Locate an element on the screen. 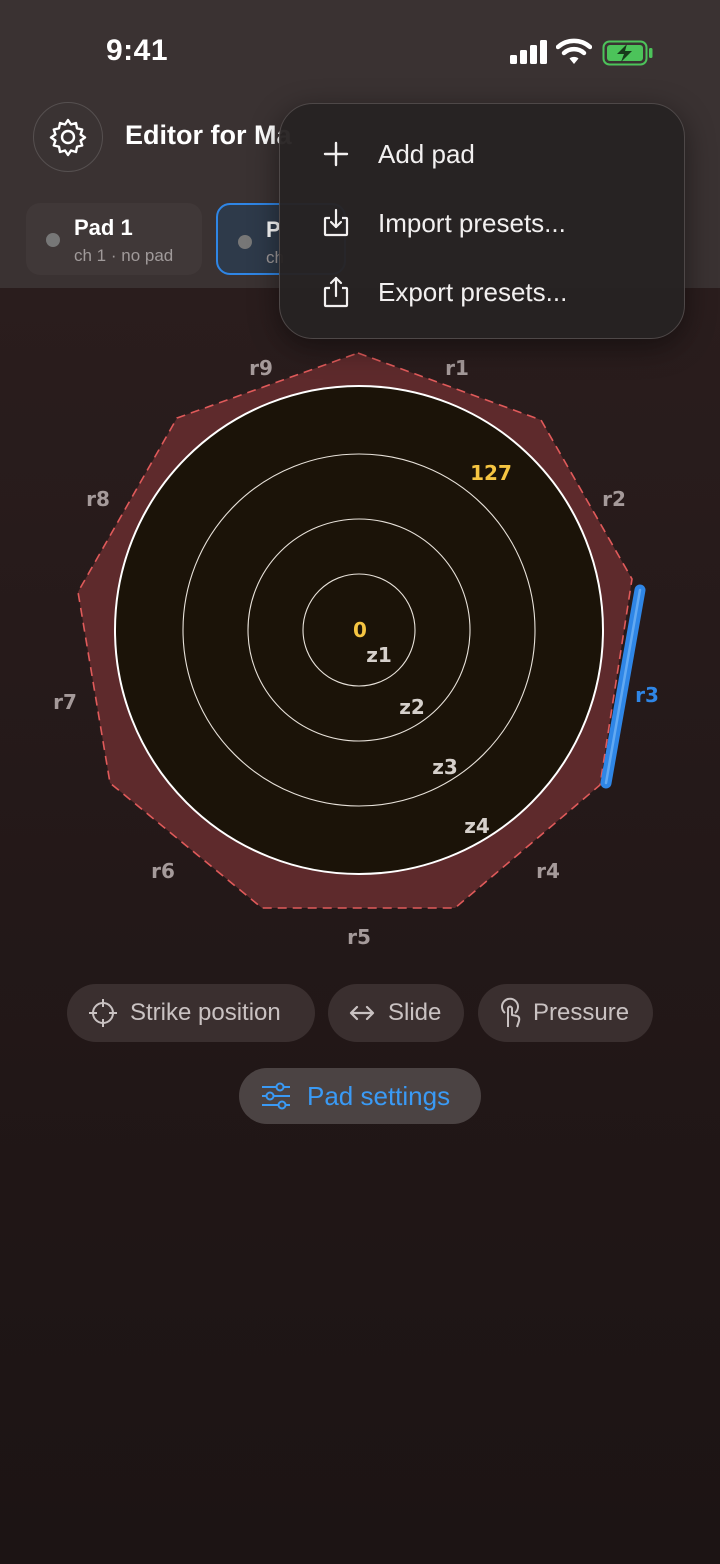 The width and height of the screenshot is (720, 1564). rim-label-r4: r4 is located at coordinates (548, 871).